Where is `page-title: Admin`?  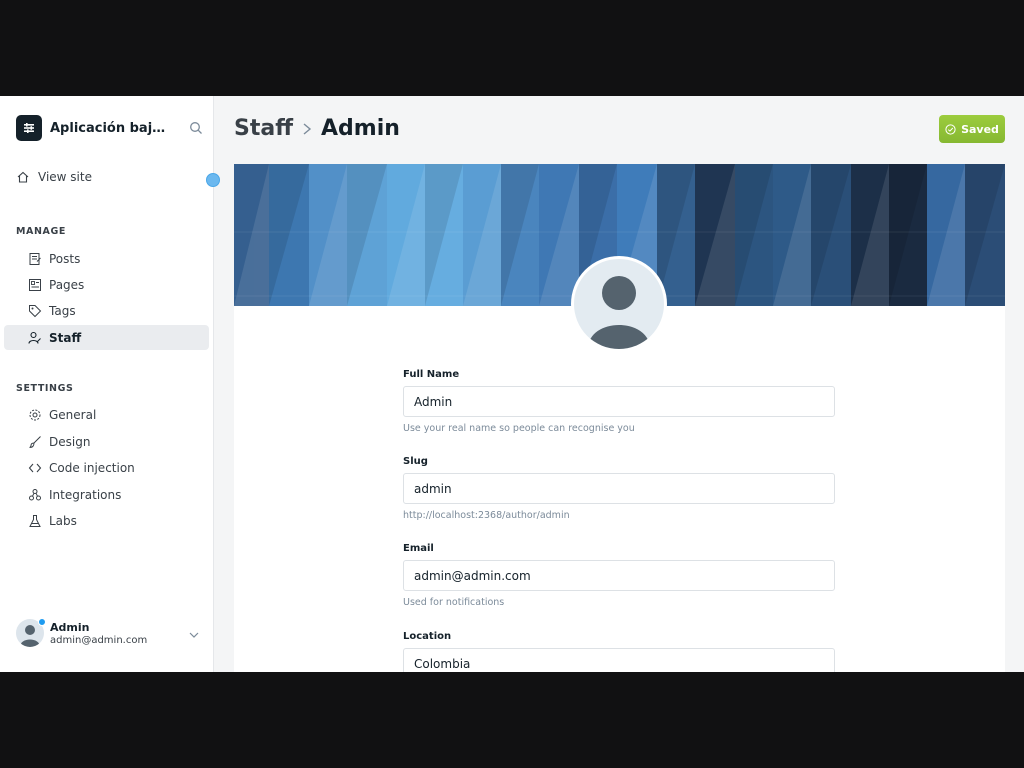
page-title: Admin is located at coordinates (360, 128).